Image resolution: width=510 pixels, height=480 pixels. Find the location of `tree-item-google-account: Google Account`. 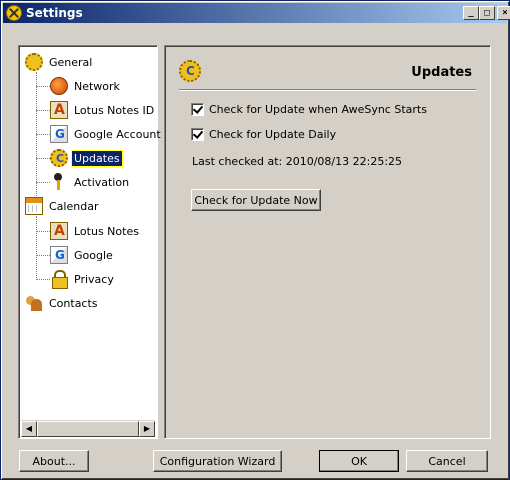

tree-item-google-account: Google Account is located at coordinates (106, 134).